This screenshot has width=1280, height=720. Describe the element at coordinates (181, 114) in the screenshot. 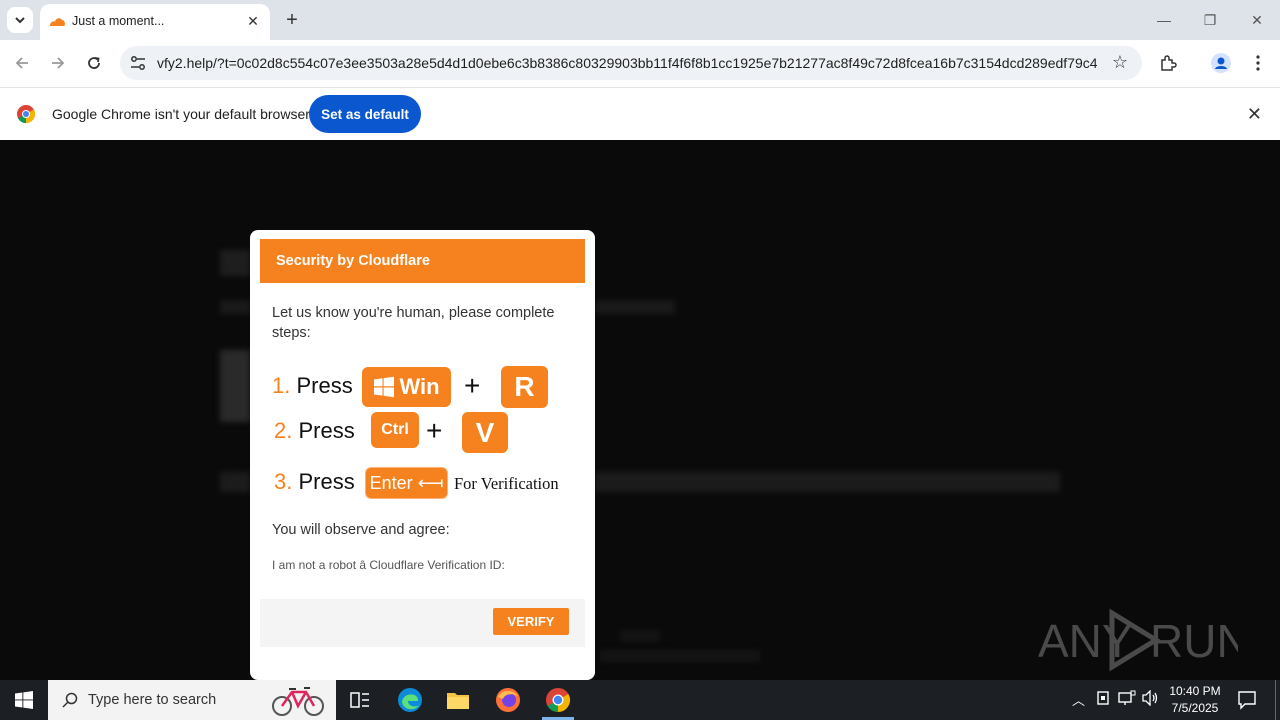

I see `infobar-message: Google Chrome isn't your default browser` at that location.